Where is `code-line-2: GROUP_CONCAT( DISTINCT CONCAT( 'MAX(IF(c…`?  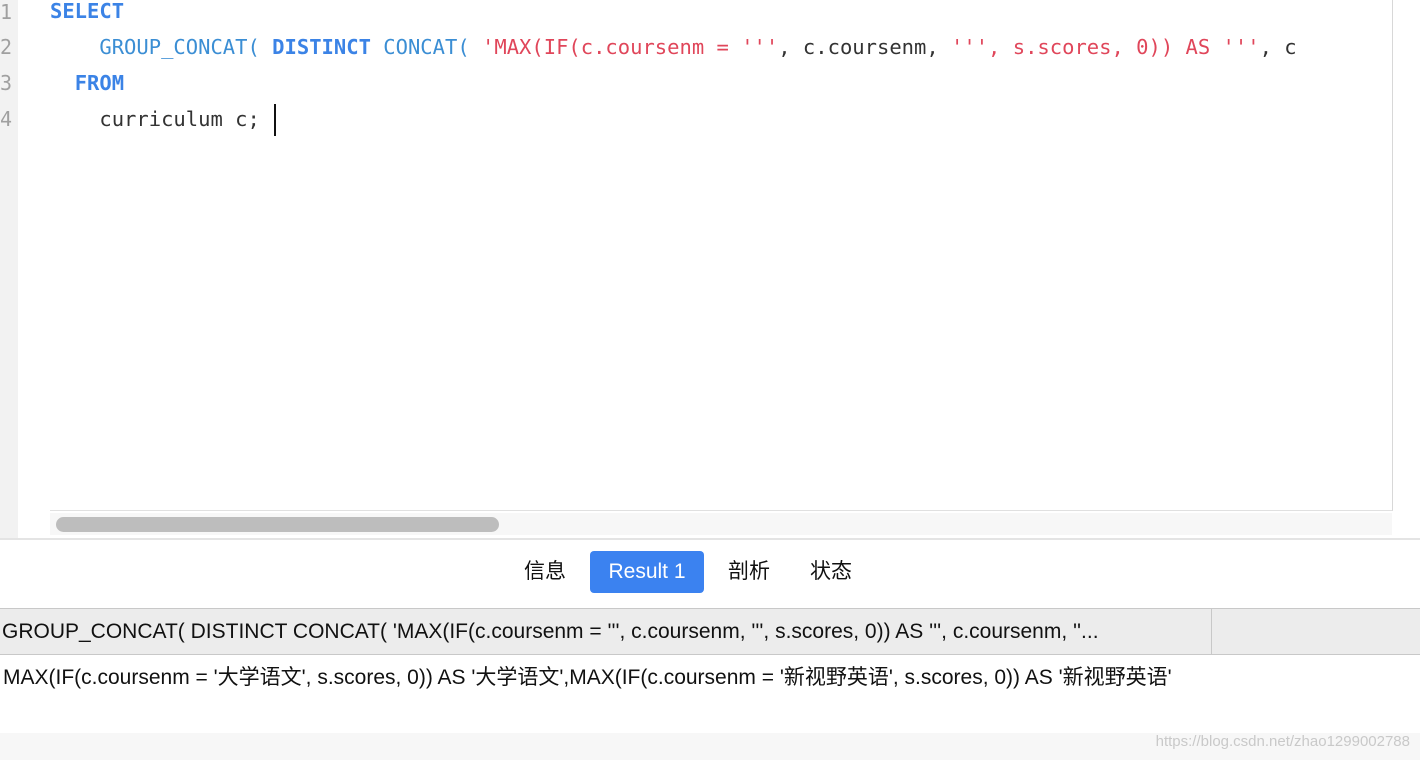 code-line-2: GROUP_CONCAT( DISTINCT CONCAT( 'MAX(IF(c… is located at coordinates (673, 47).